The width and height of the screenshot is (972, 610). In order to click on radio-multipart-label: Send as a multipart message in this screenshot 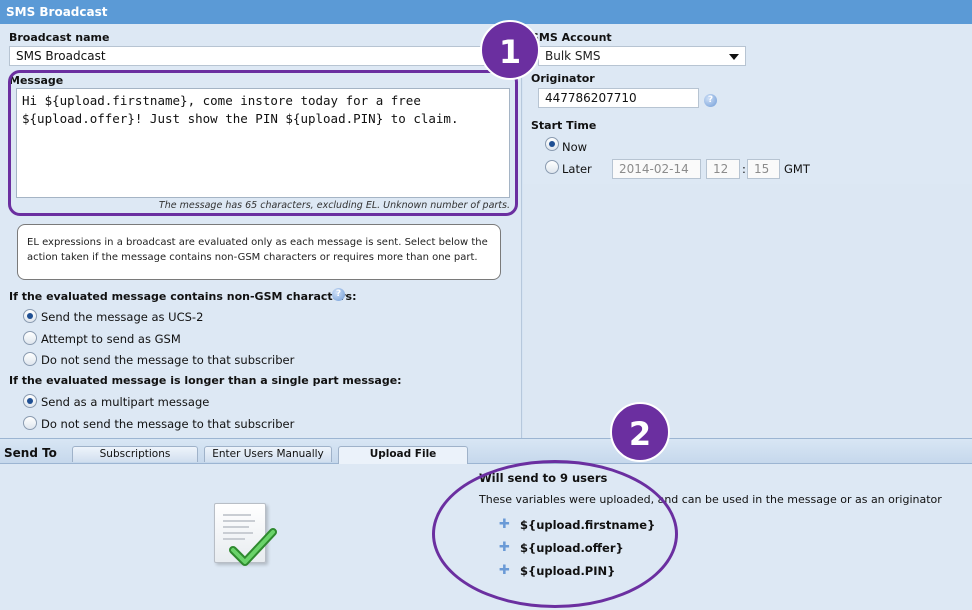, I will do `click(125, 402)`.